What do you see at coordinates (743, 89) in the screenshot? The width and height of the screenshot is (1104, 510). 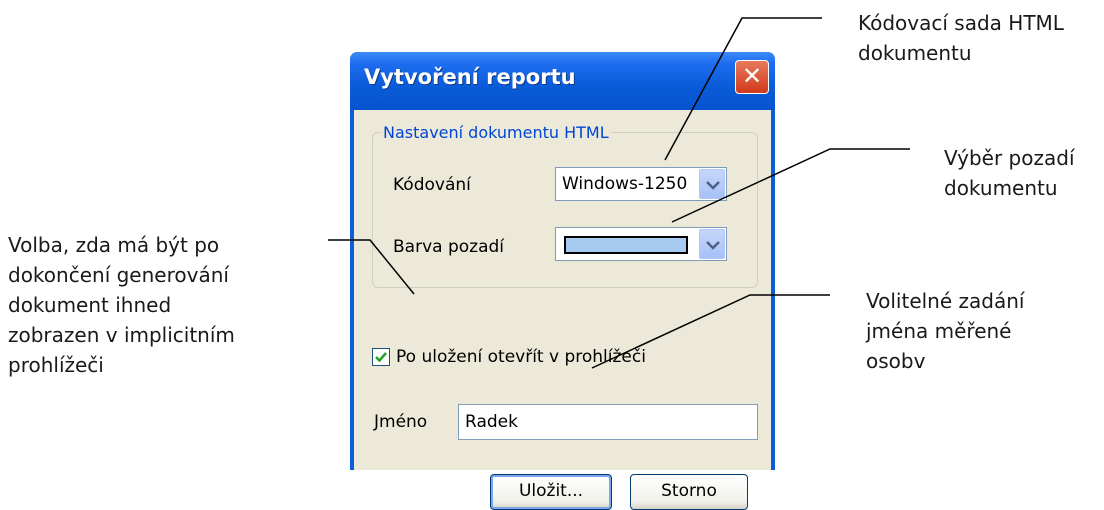 I see `encoding-callout-line` at bounding box center [743, 89].